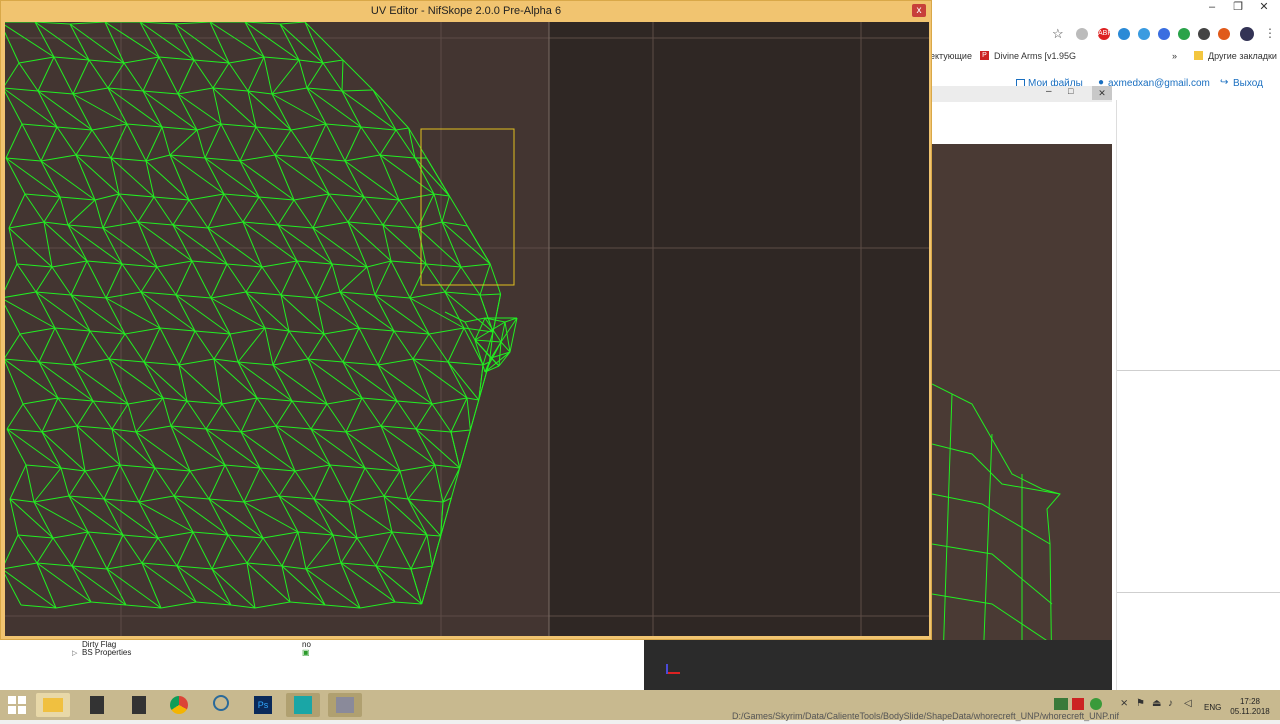  I want to click on avatar, so click(1247, 34).